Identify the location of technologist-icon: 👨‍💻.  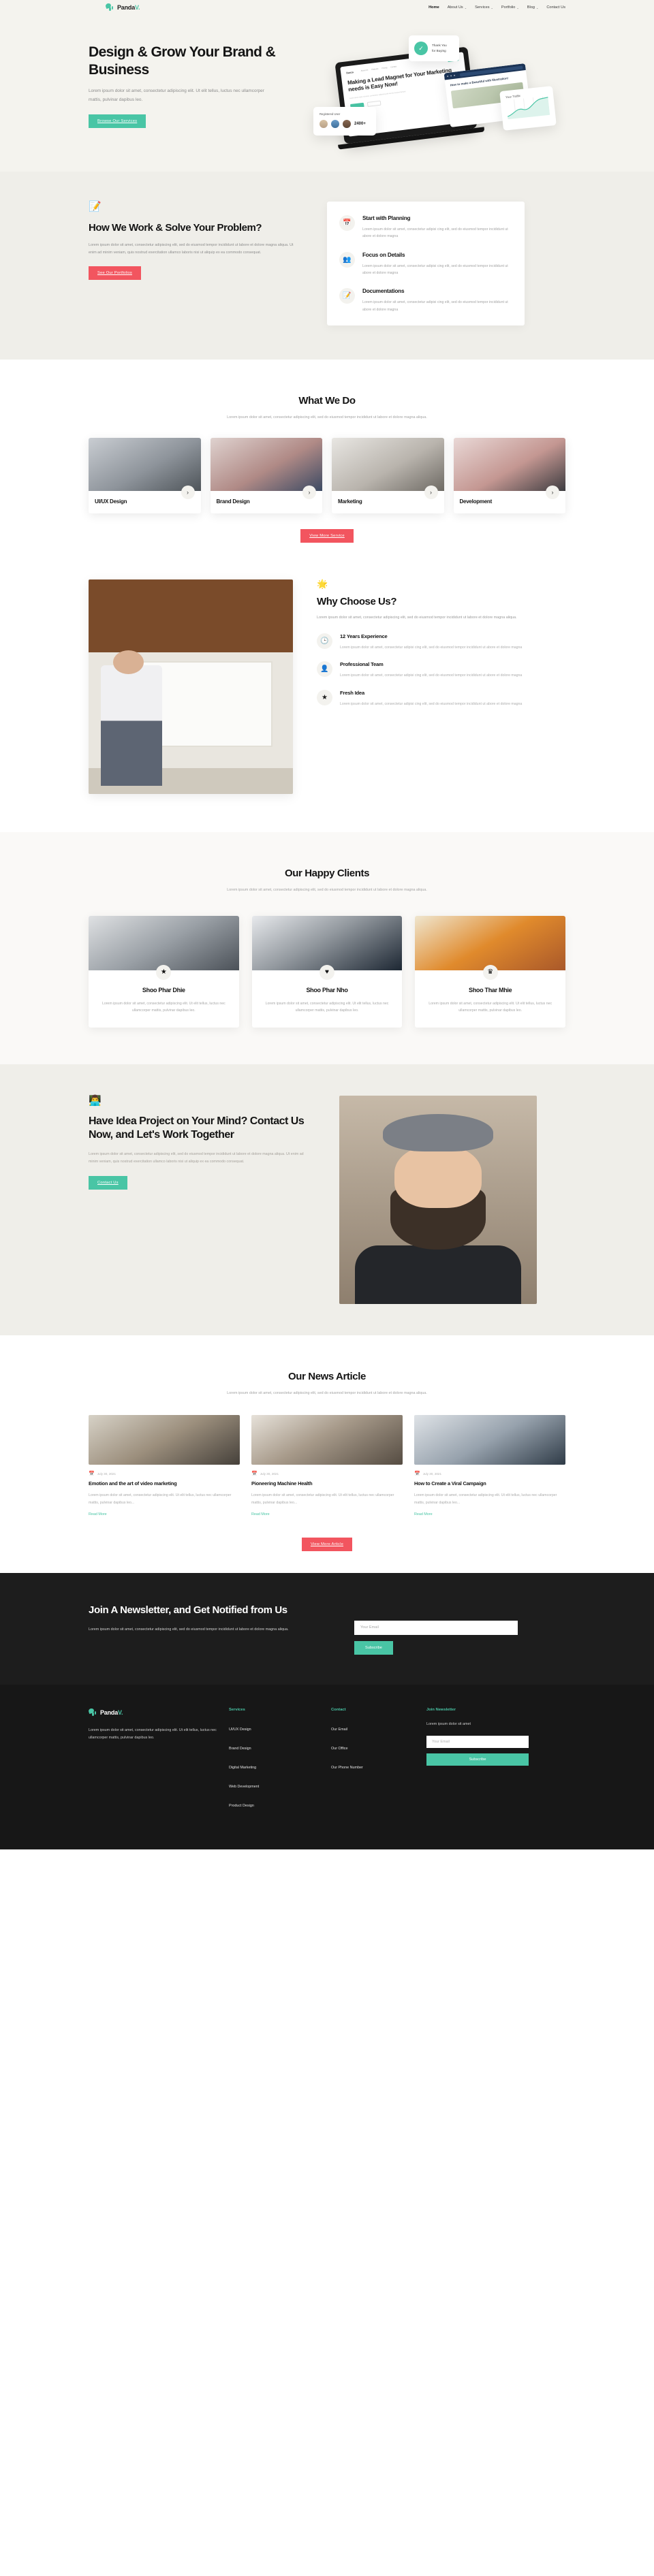
(95, 1100).